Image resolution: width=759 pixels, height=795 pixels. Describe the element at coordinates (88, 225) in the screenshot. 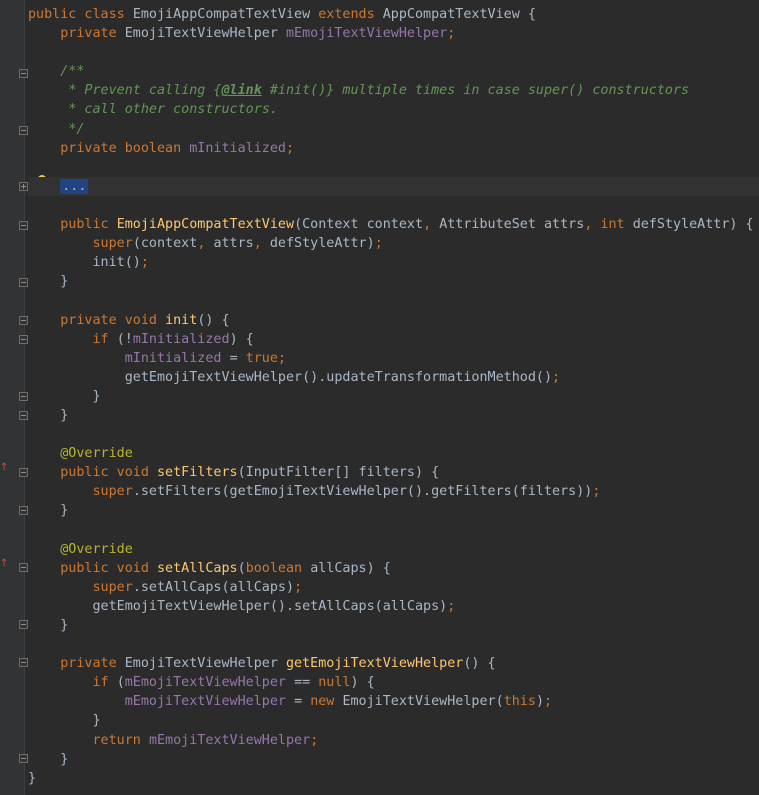

I see `code-token: public` at that location.